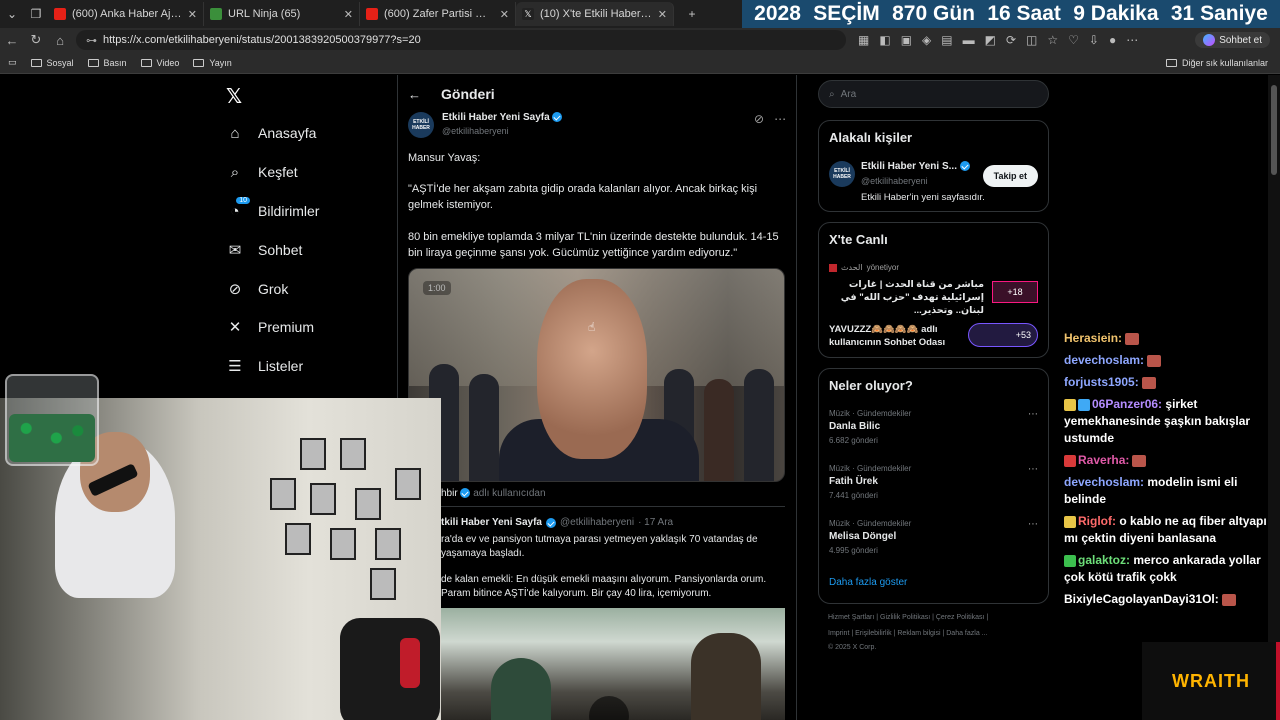  I want to click on profile-avatar: ●, so click(1112, 40).